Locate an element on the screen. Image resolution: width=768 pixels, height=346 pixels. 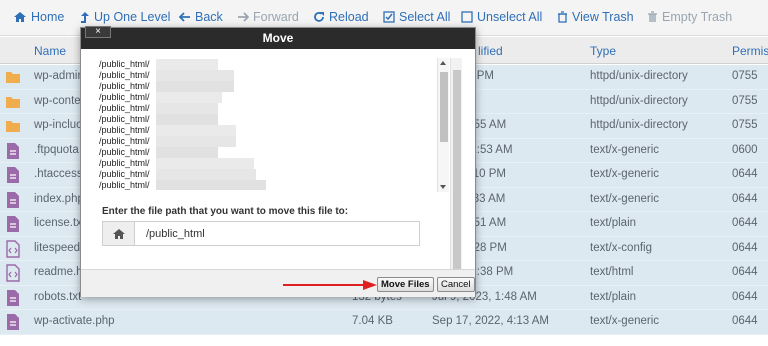
file-name: litespeed is located at coordinates (57, 247).